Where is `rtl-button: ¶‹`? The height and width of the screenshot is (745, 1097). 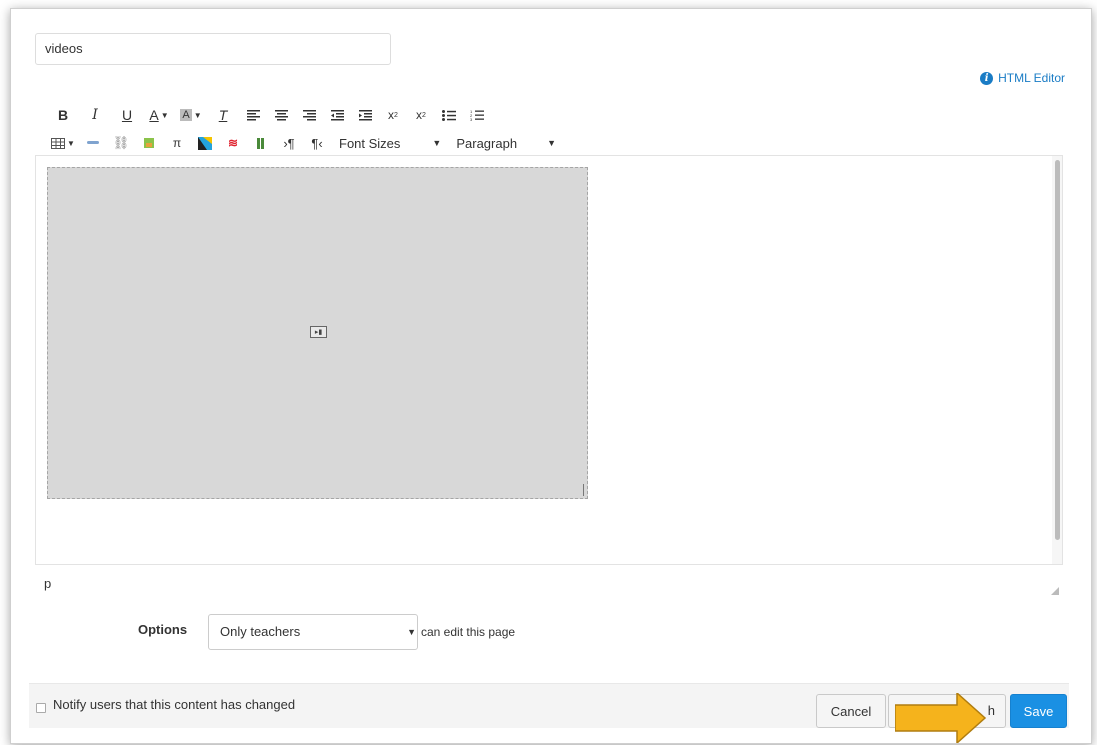 rtl-button: ¶‹ is located at coordinates (317, 143).